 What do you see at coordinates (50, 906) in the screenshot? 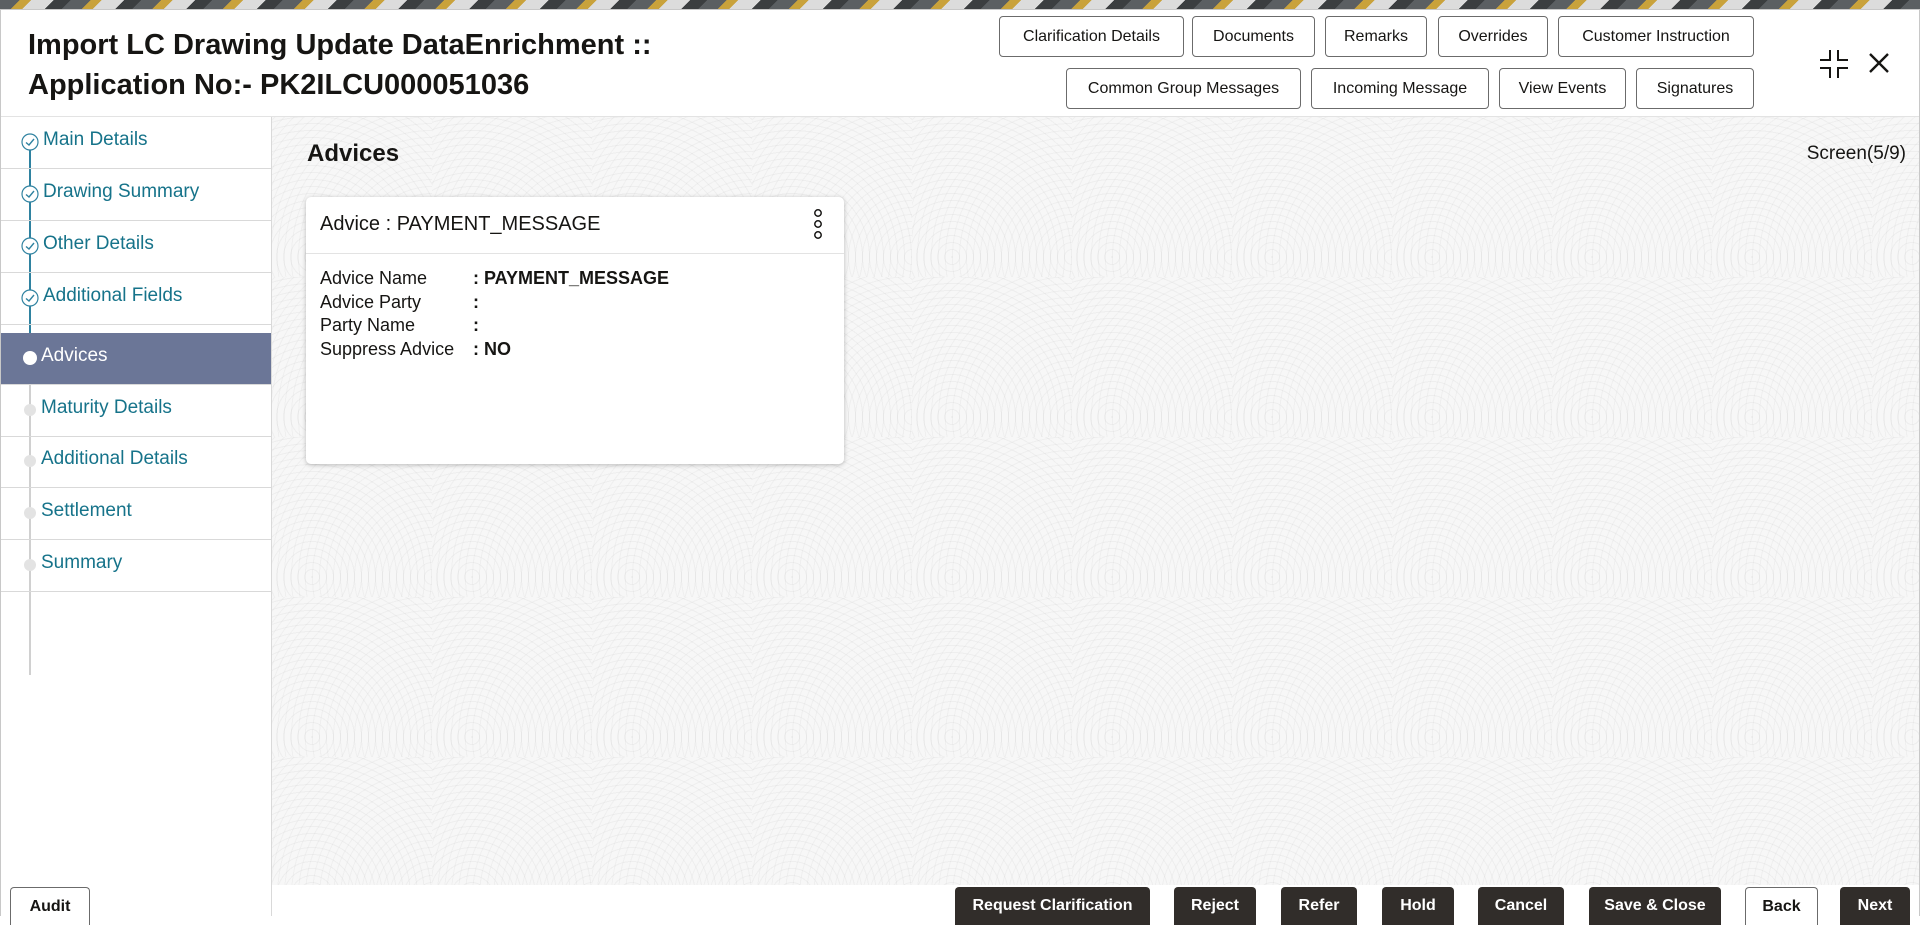
I see `audit-button: Audit` at bounding box center [50, 906].